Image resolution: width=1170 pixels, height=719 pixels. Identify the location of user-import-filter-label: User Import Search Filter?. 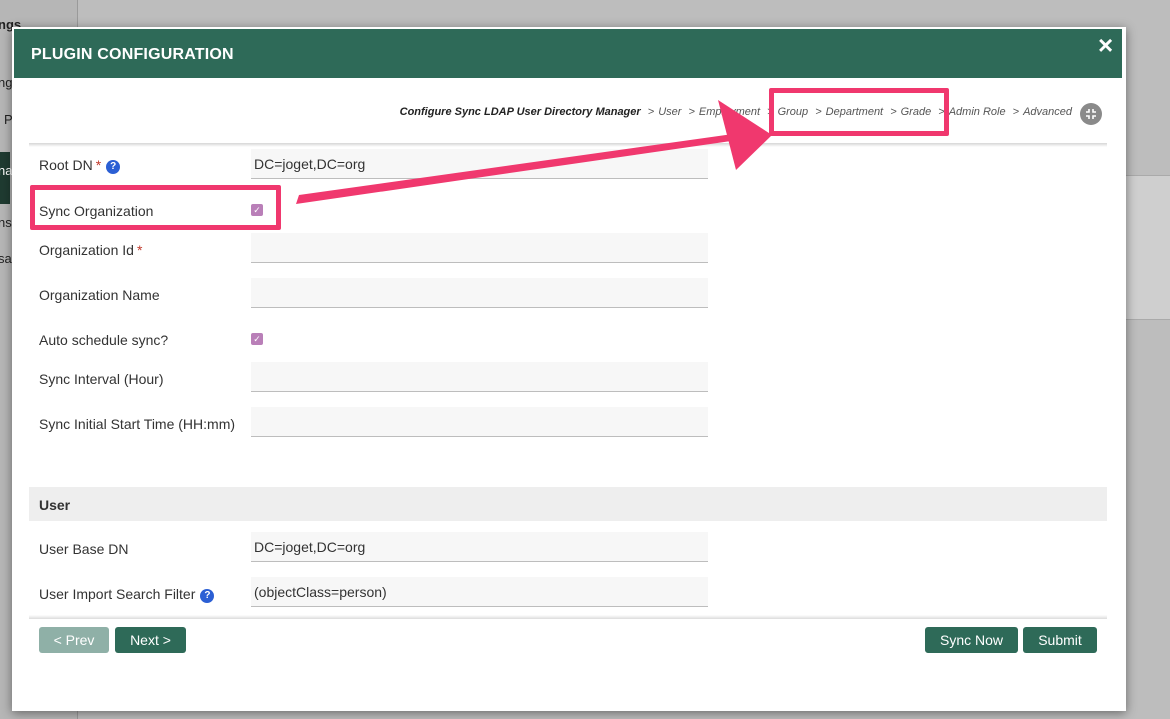
(127, 594).